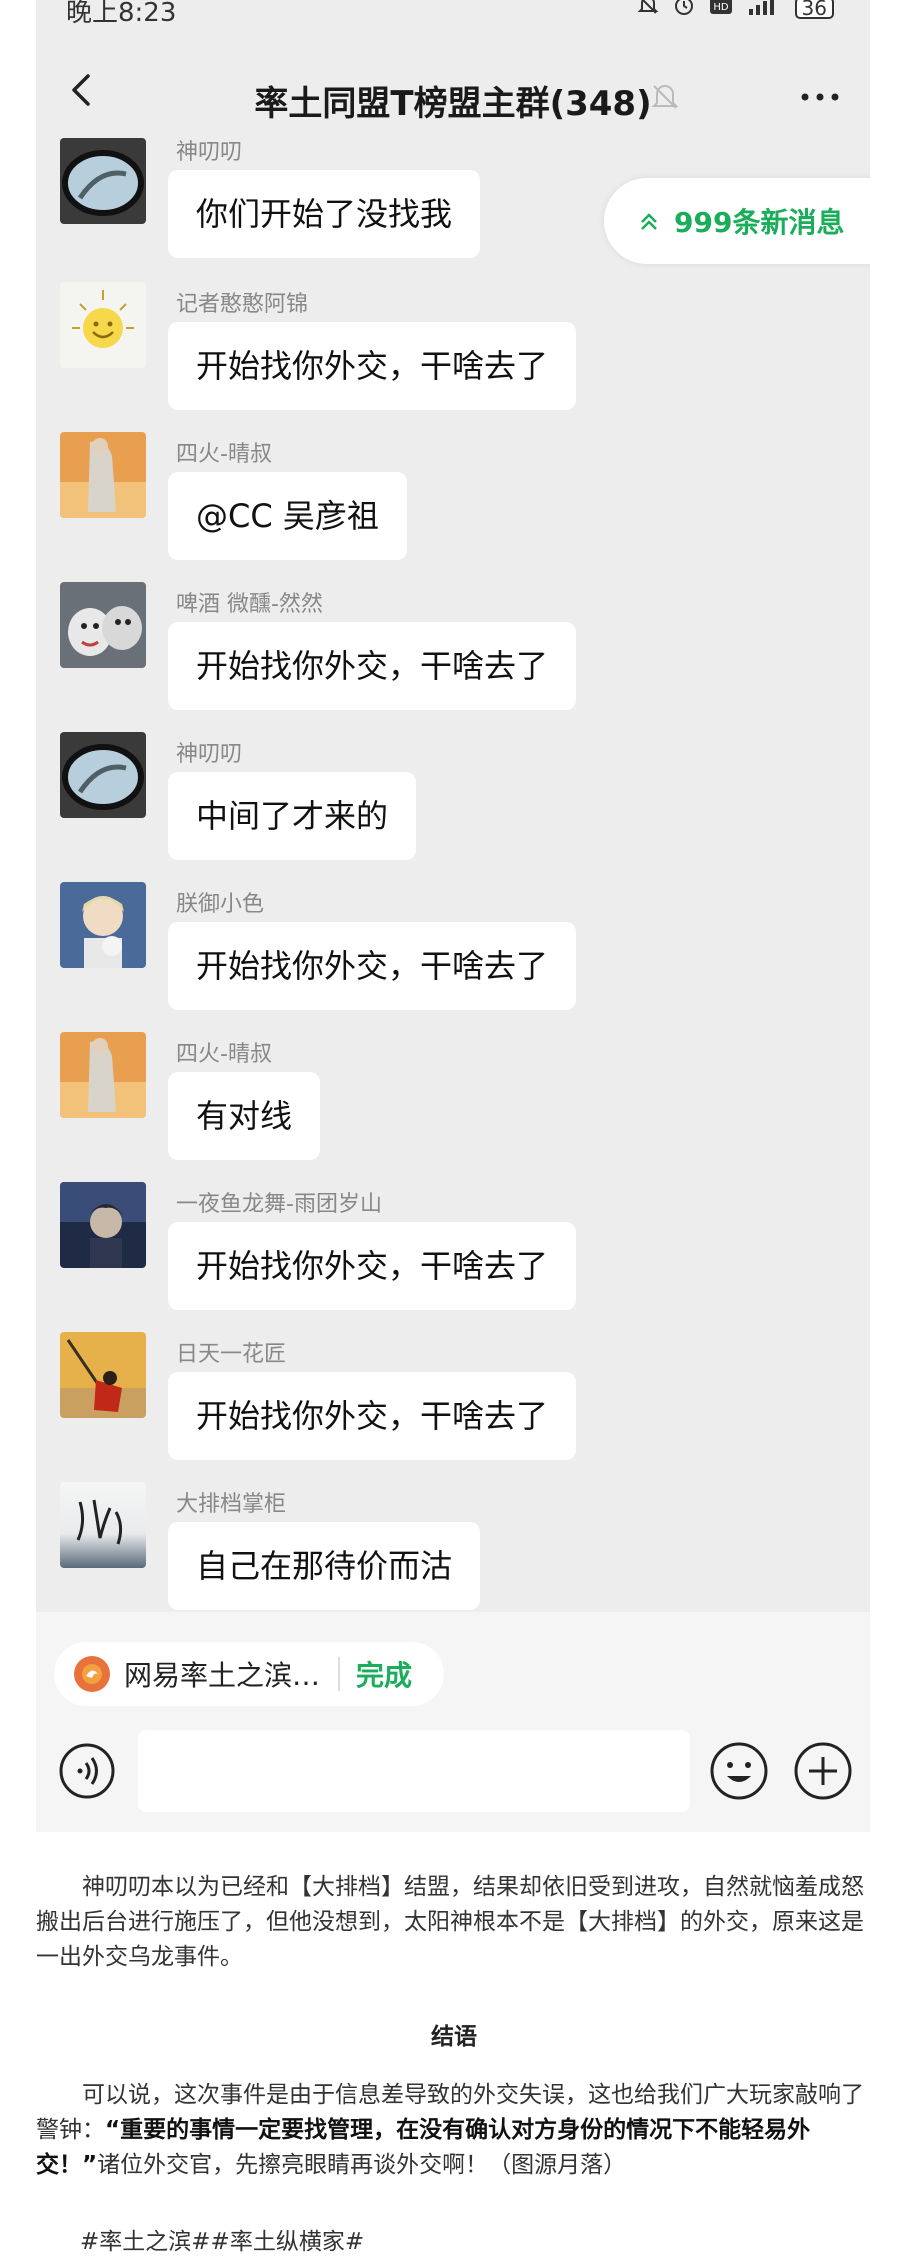 The height and width of the screenshot is (2256, 908). I want to click on game-chip: 网易率土之滨… 完成, so click(249, 1674).